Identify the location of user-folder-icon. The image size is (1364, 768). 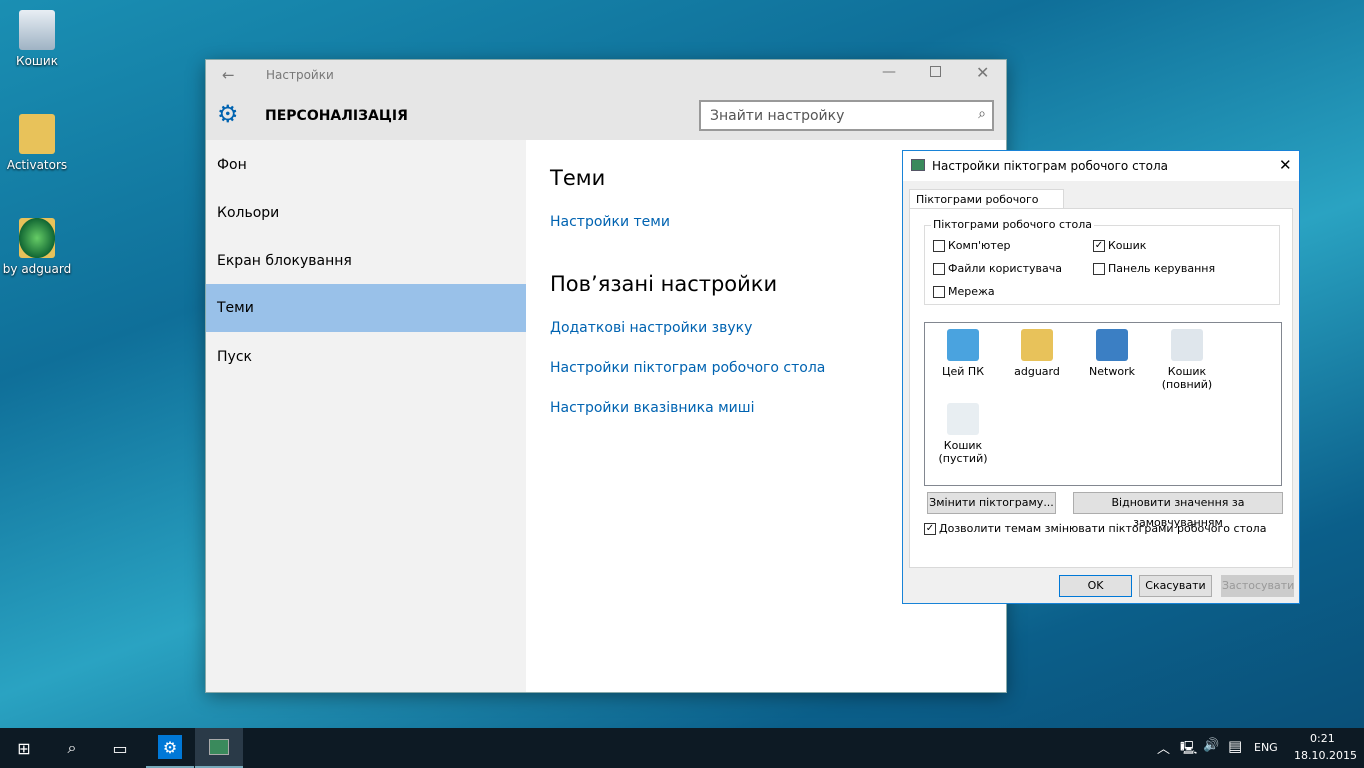
(1037, 345).